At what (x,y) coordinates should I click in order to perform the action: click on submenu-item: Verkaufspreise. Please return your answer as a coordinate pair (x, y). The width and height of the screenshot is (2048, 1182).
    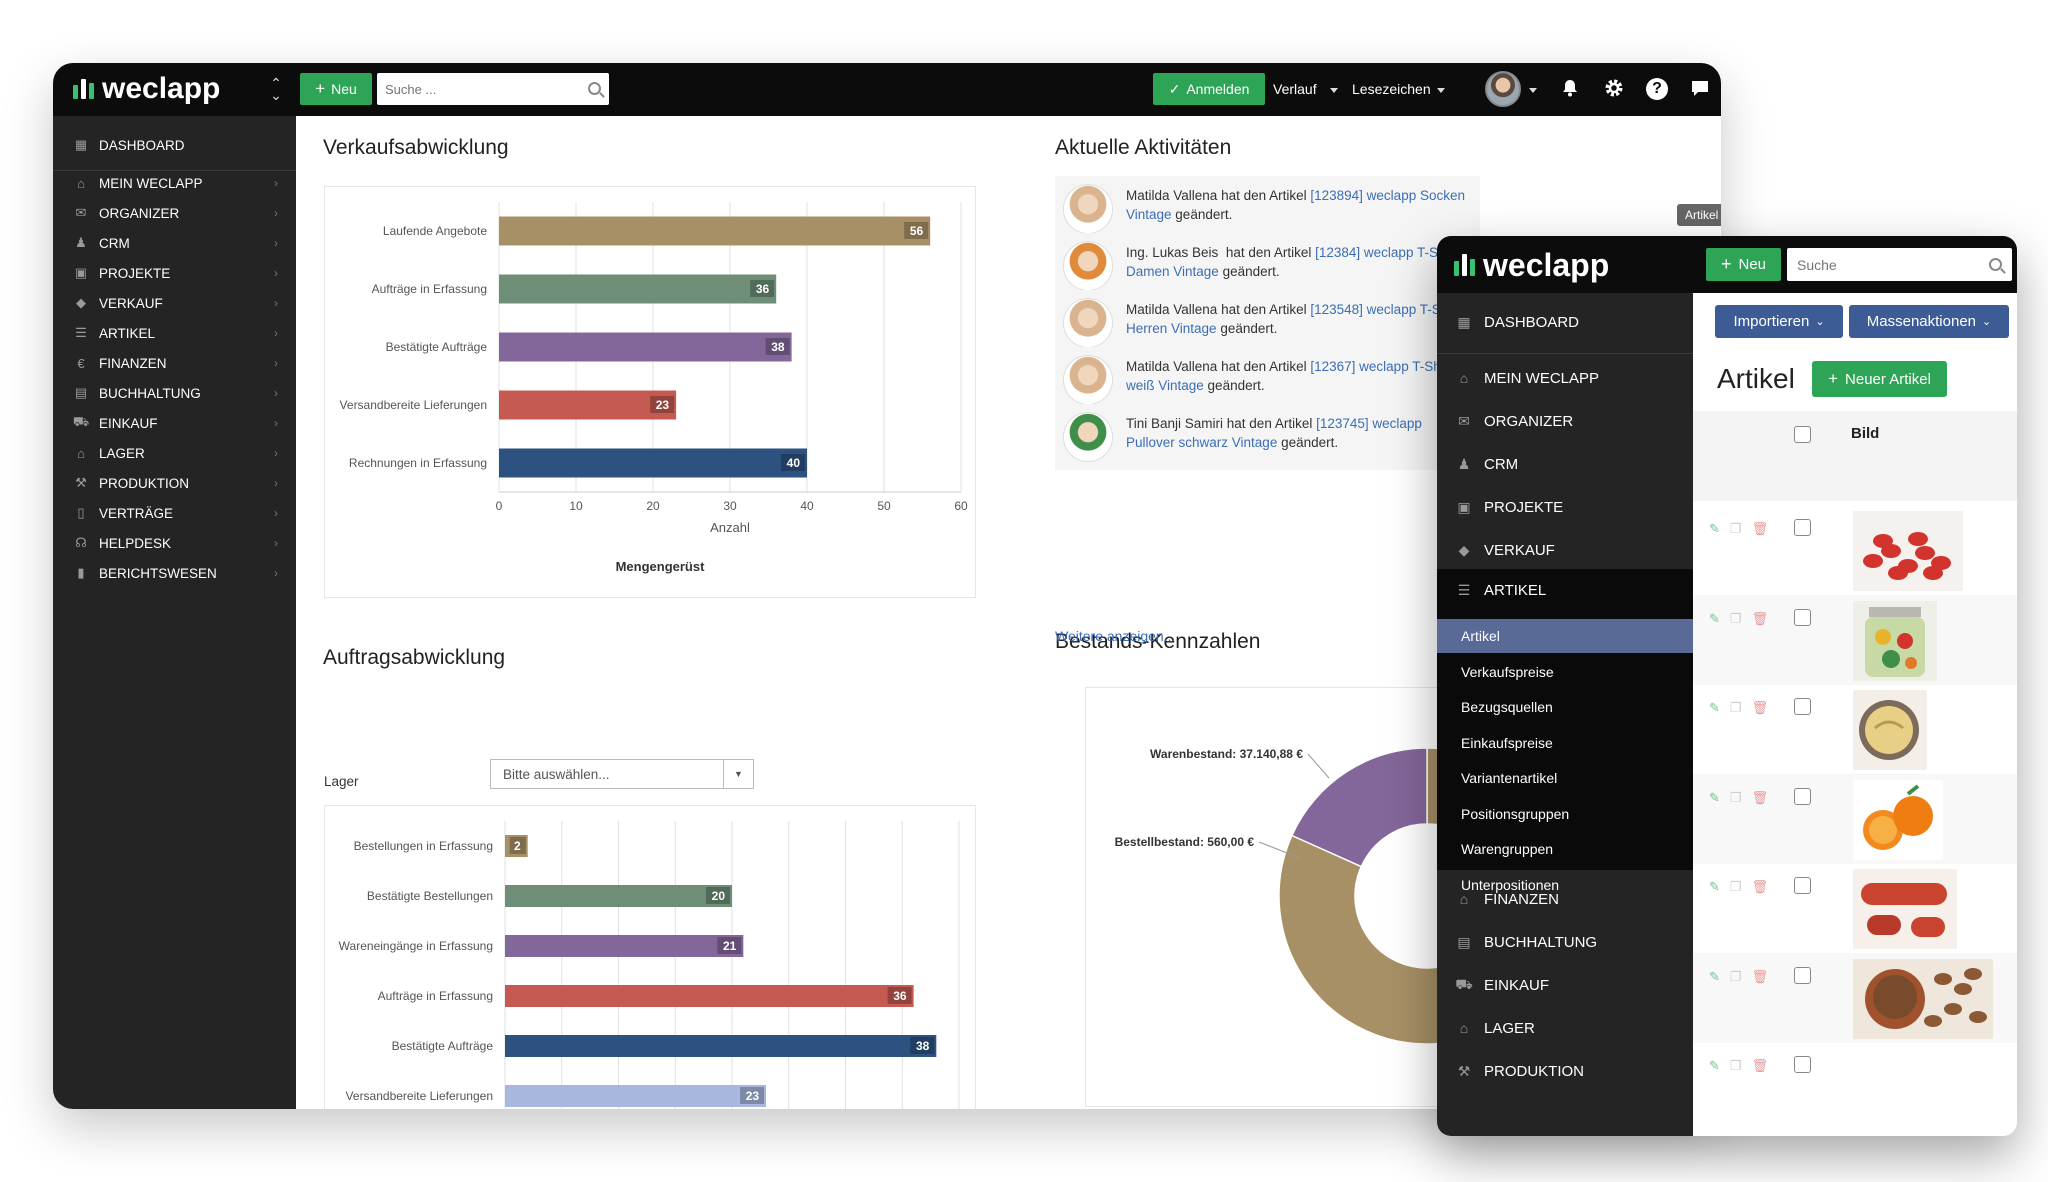
    Looking at the image, I should click on (1565, 672).